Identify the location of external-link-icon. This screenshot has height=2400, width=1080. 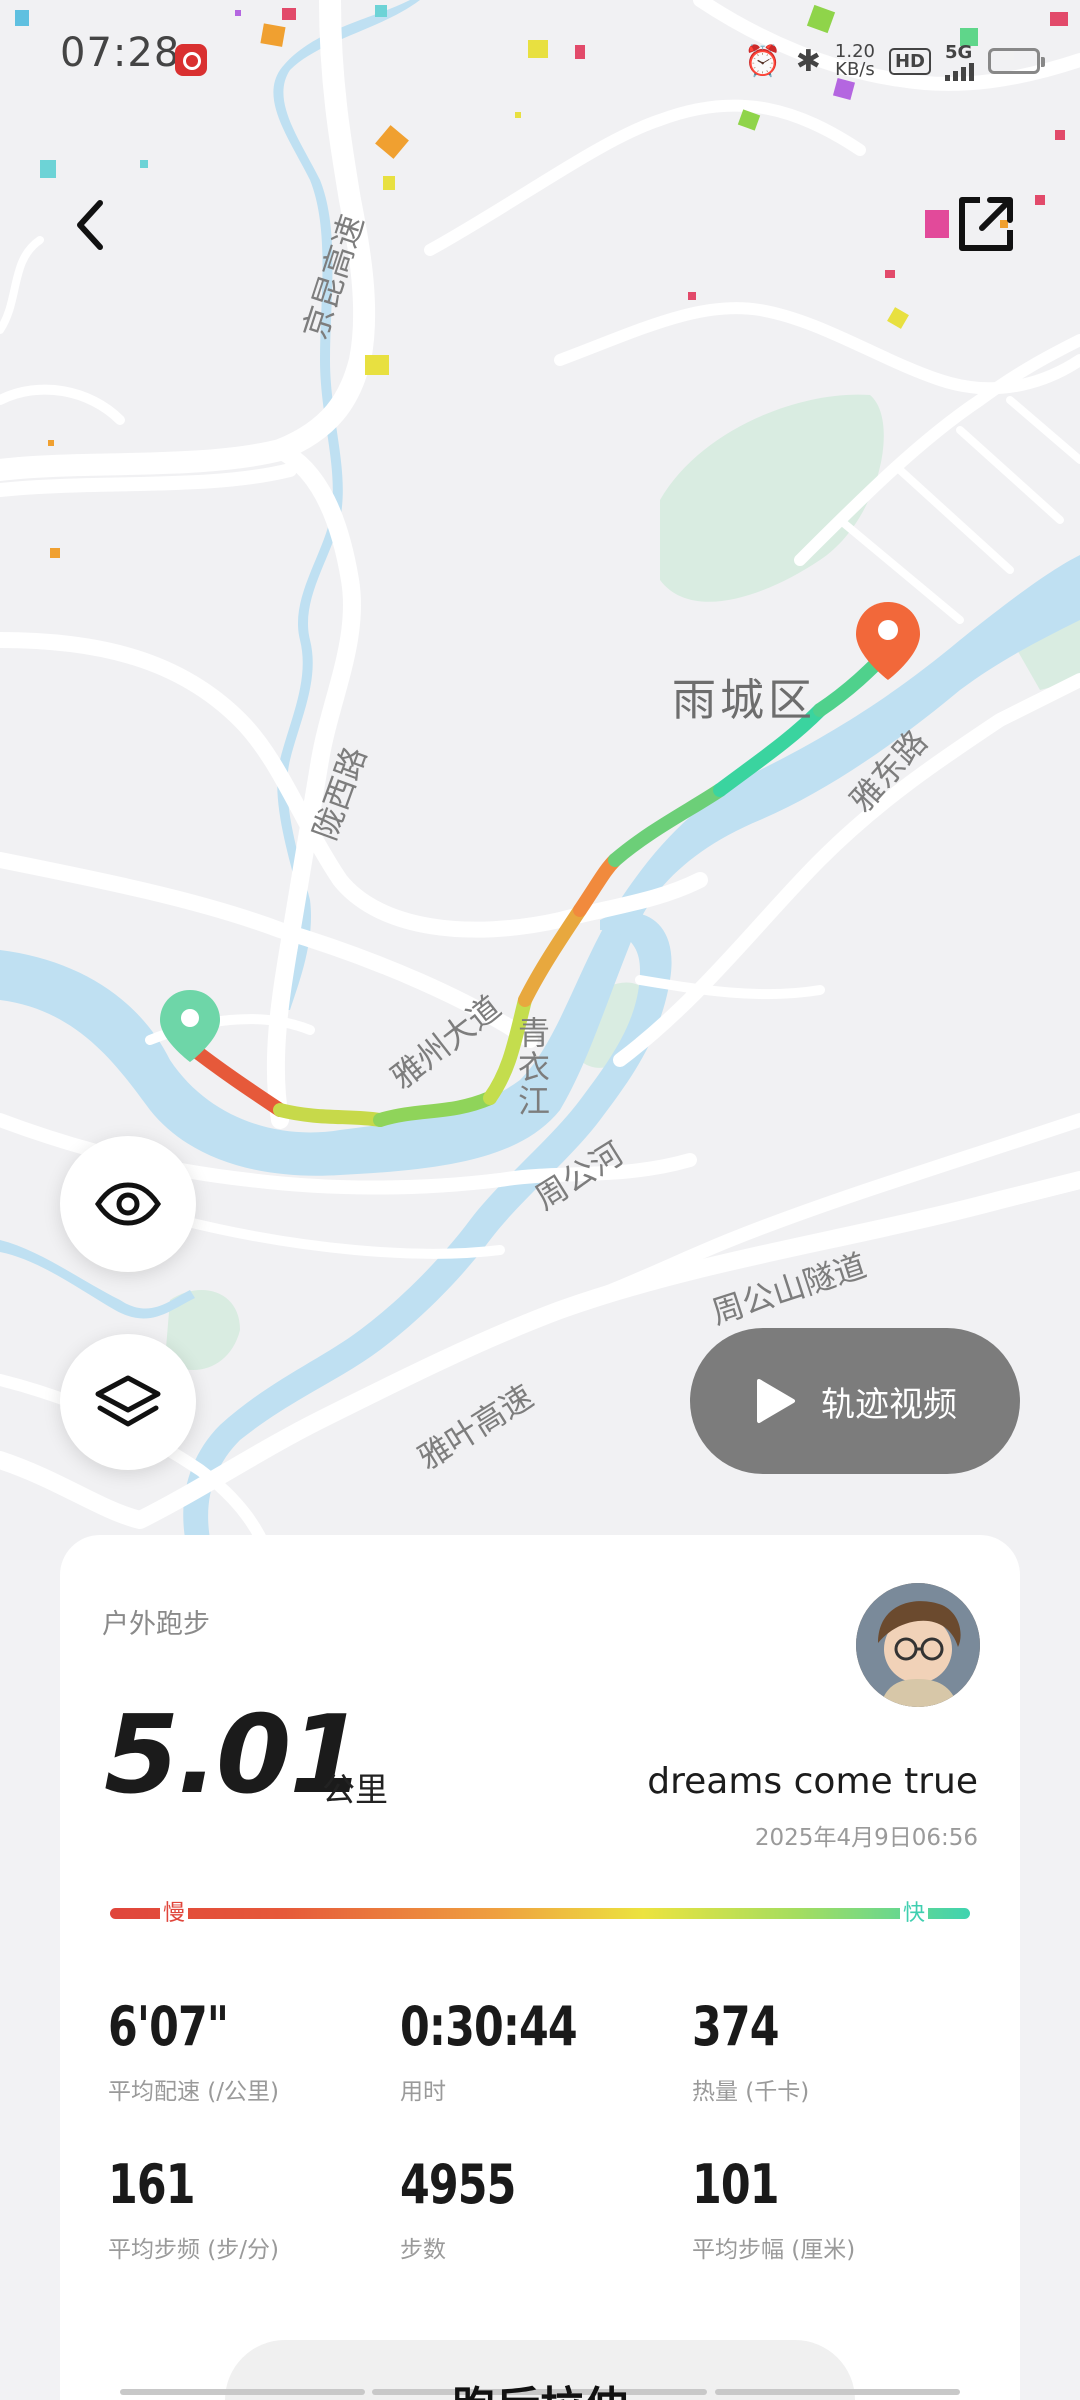
(986, 224).